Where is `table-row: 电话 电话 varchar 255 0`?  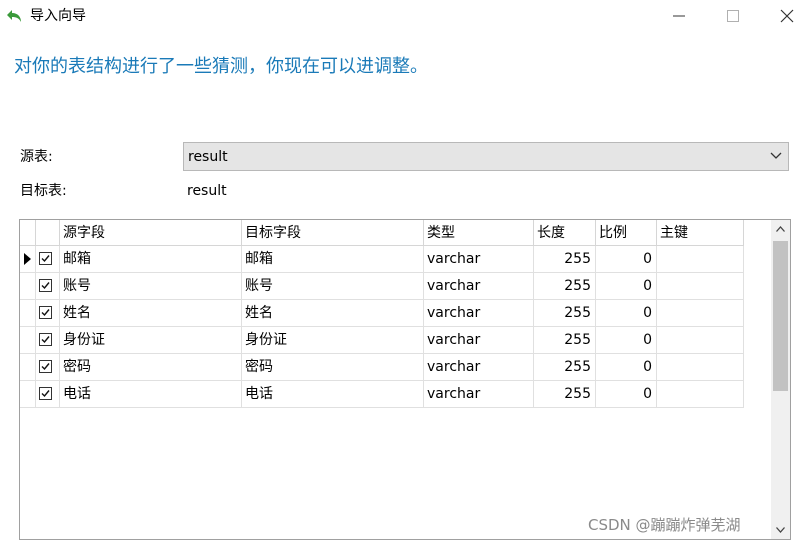
table-row: 电话 电话 varchar 255 0 is located at coordinates (382, 394).